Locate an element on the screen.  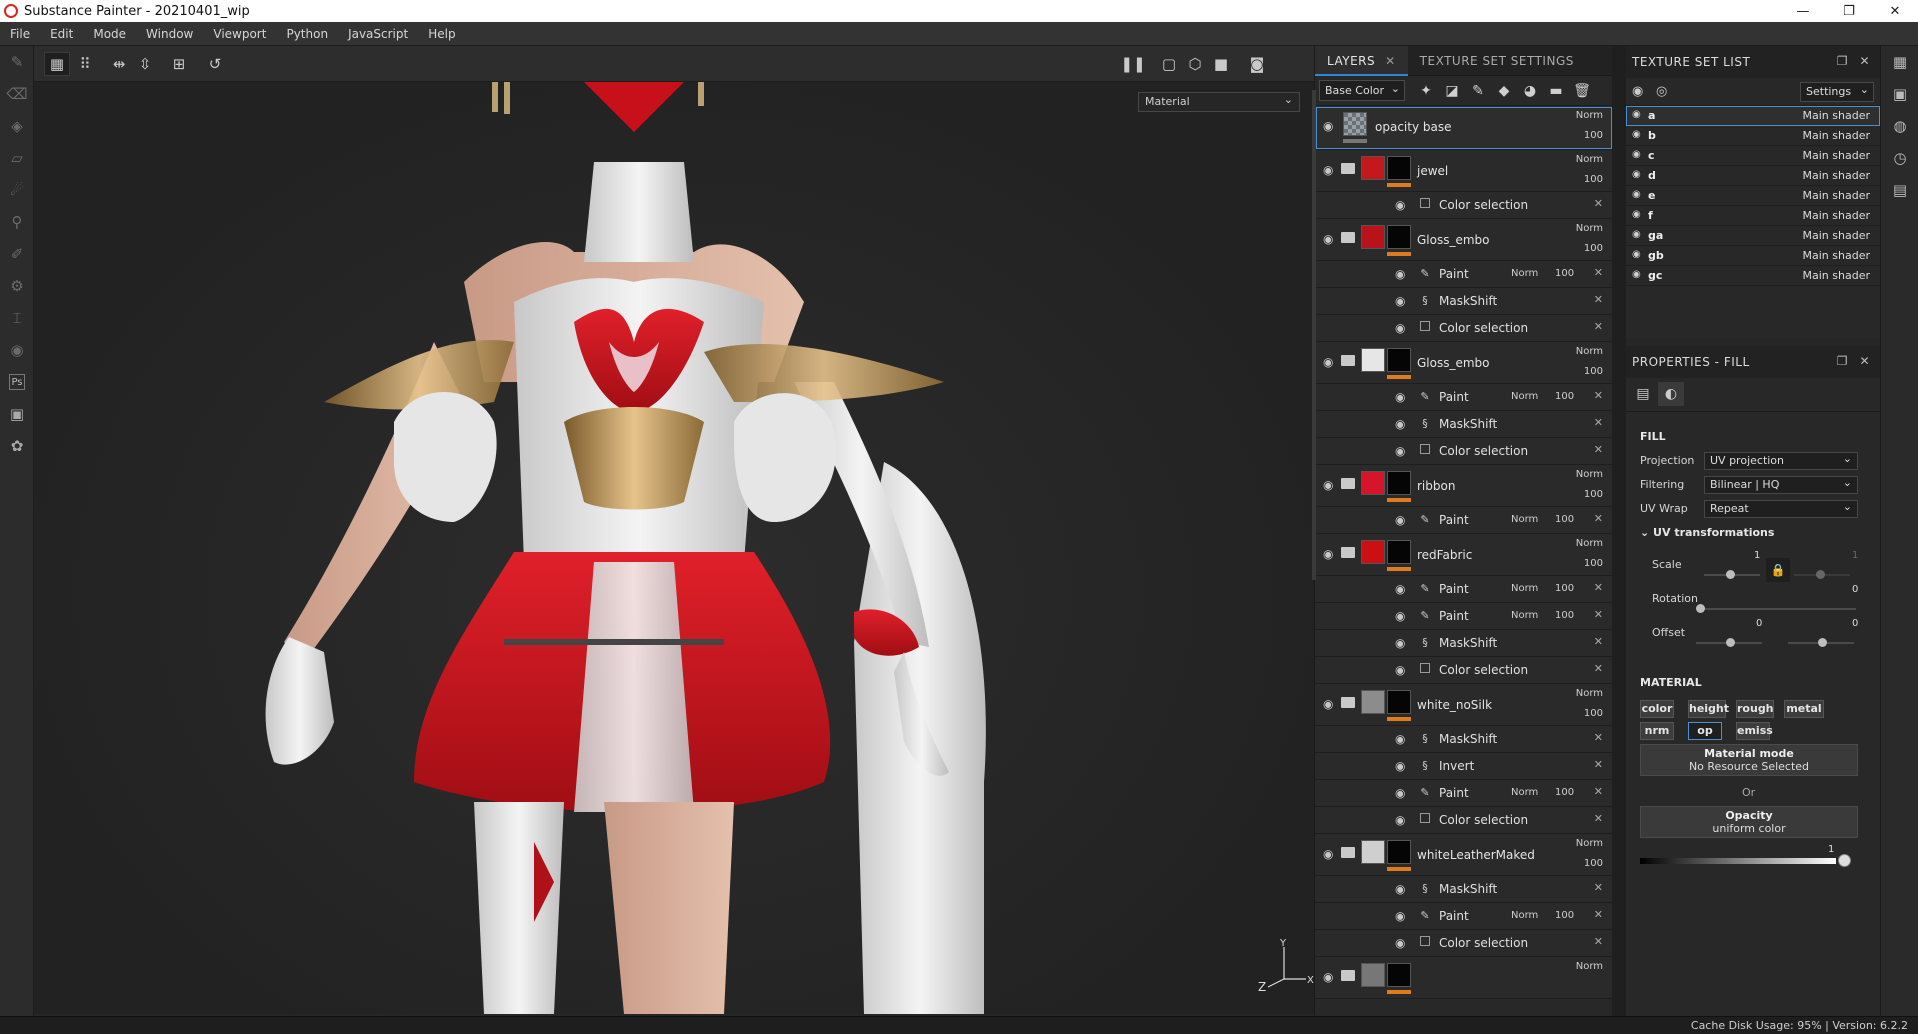
log-icon: ▤ is located at coordinates (1899, 190).